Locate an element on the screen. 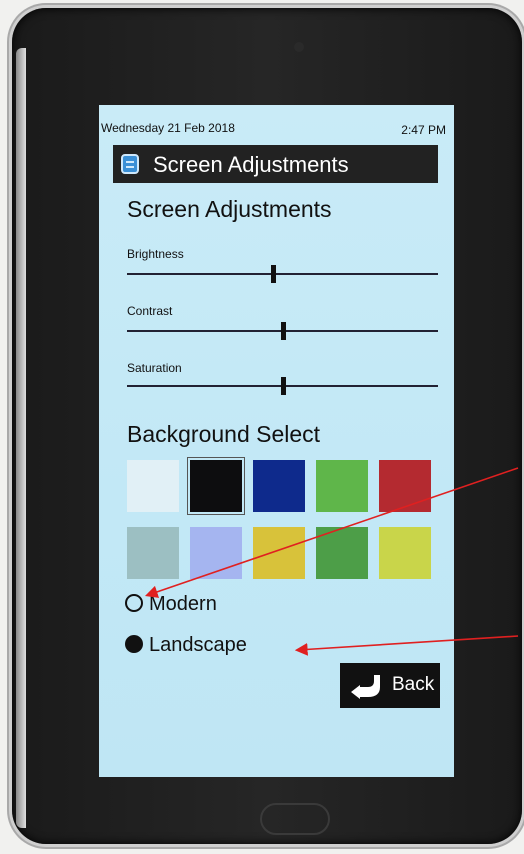  annotation-arrow-landscape is located at coordinates (406, 645).